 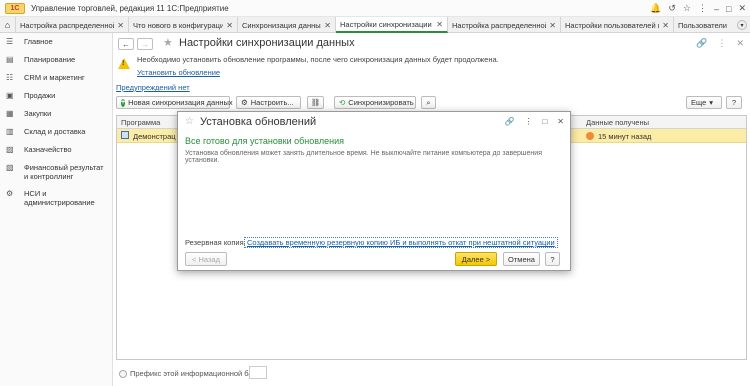 What do you see at coordinates (8, 25) in the screenshot?
I see `home-icon: ⌂` at bounding box center [8, 25].